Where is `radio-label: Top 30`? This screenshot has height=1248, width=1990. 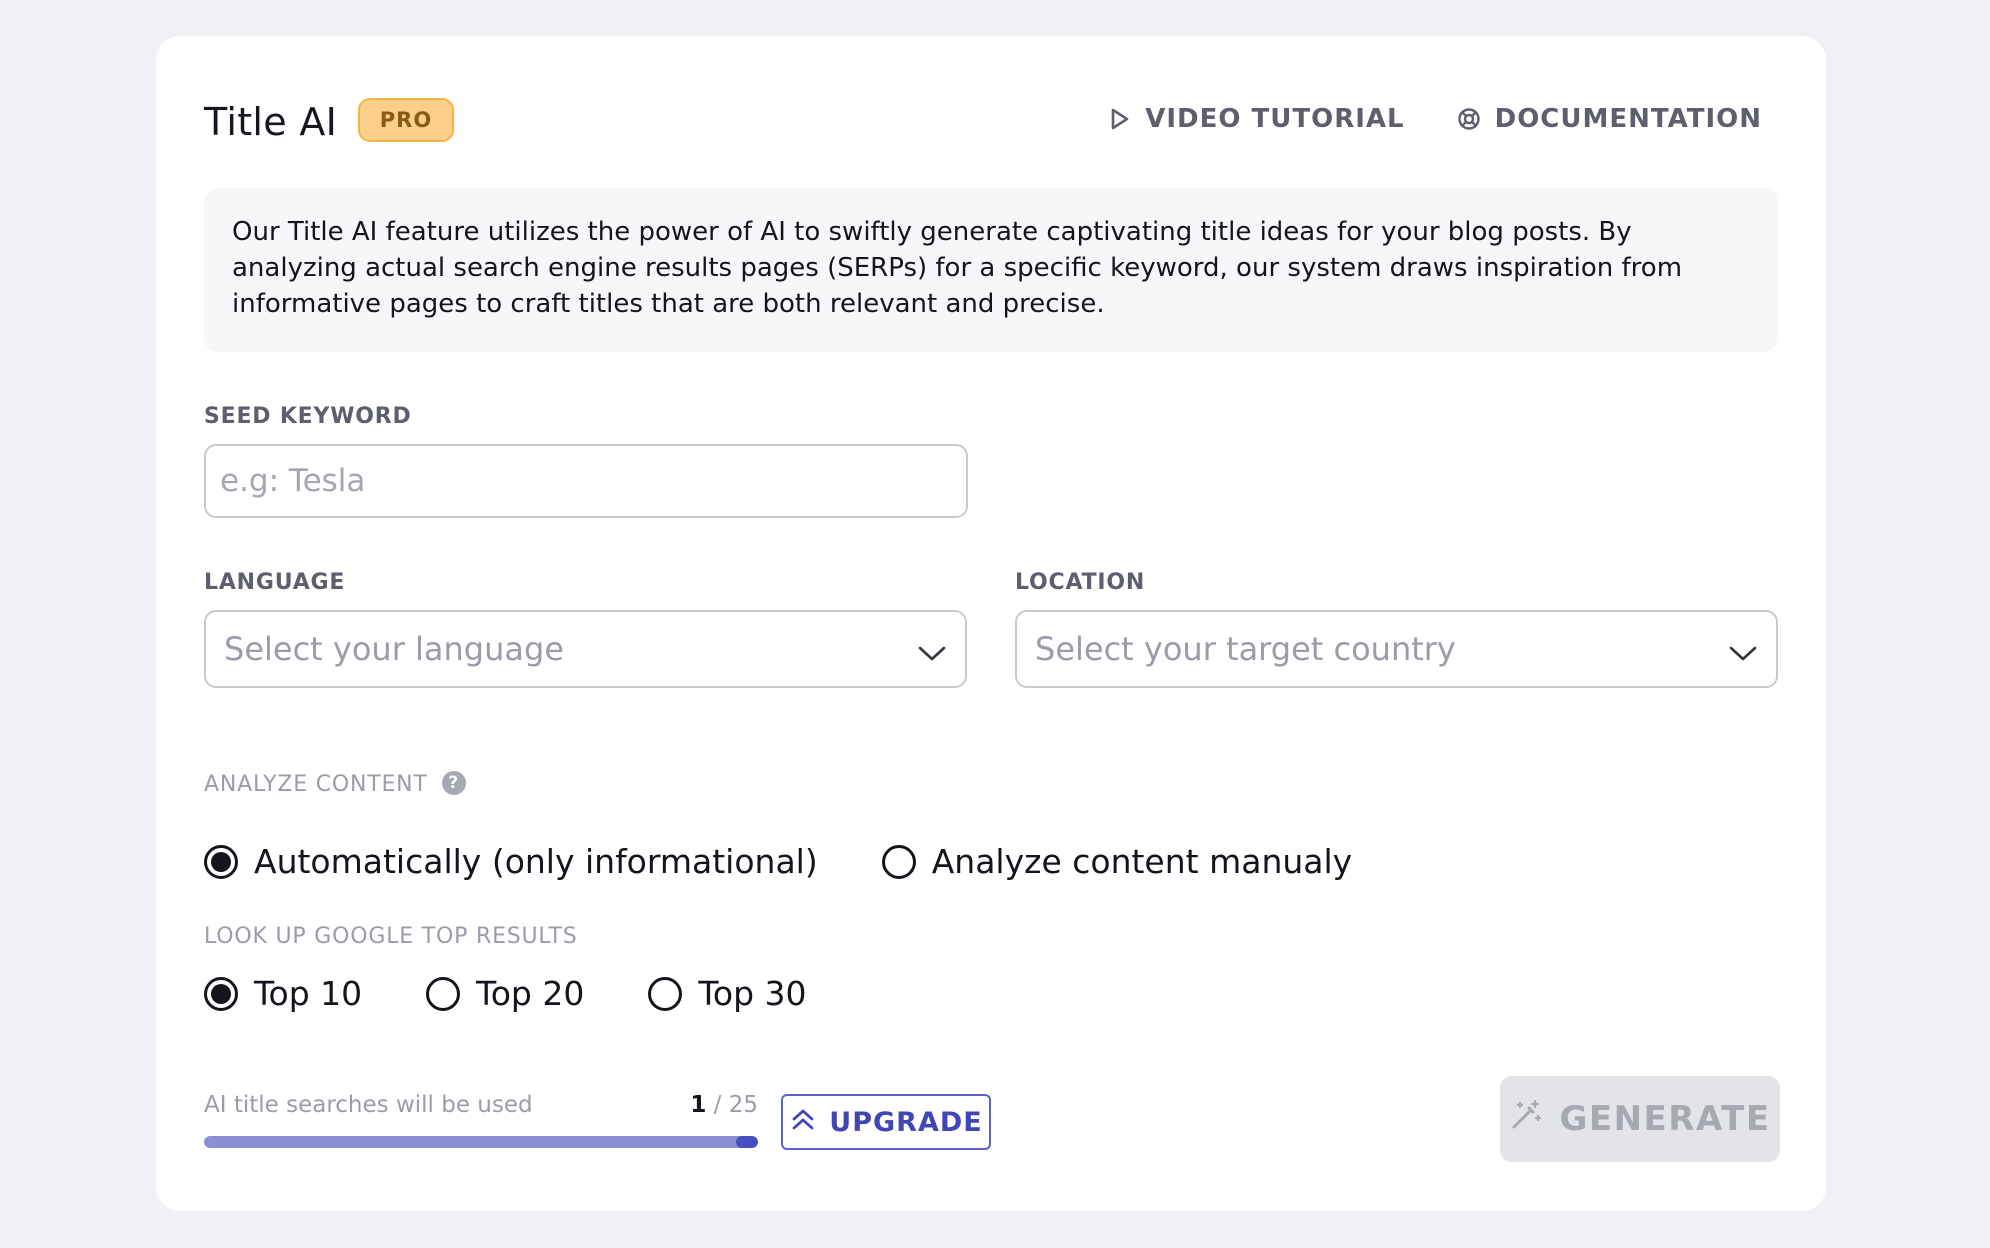
radio-label: Top 30 is located at coordinates (752, 993).